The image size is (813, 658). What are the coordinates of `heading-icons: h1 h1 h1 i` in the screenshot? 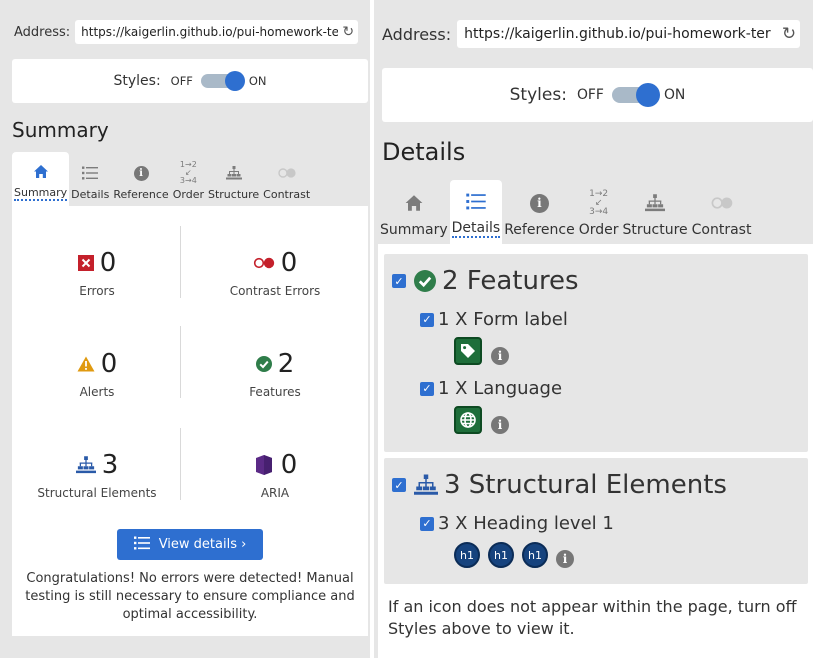 It's located at (514, 555).